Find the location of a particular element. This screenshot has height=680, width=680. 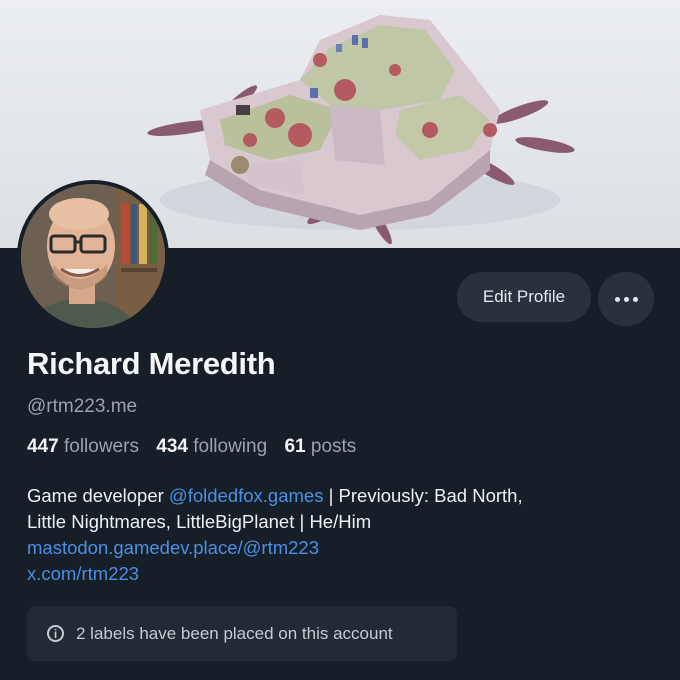

following-stat: 434 following is located at coordinates (211, 447).